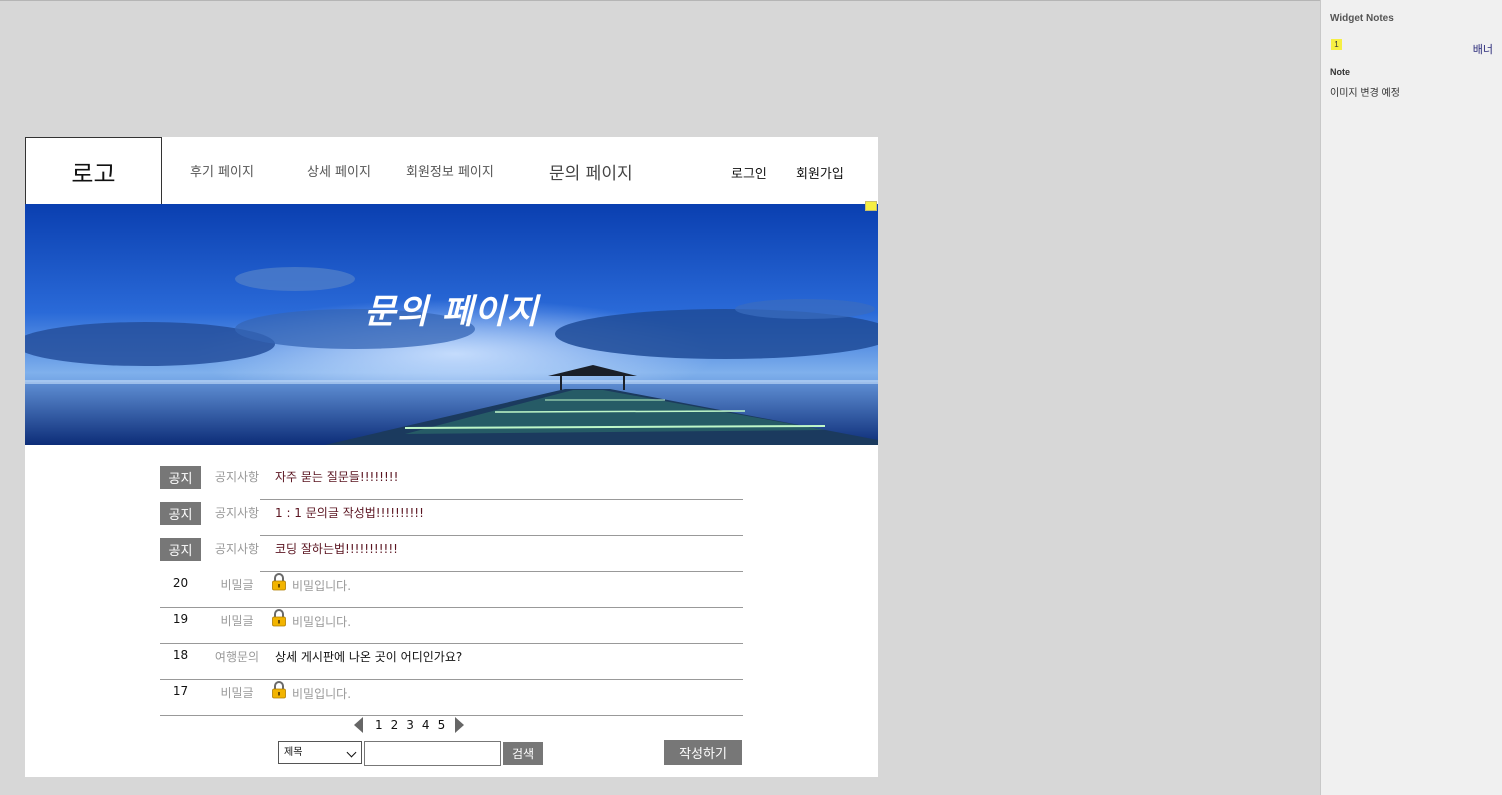 This screenshot has height=795, width=1502. Describe the element at coordinates (1336, 44) in the screenshot. I see `note-index-badge: 1` at that location.